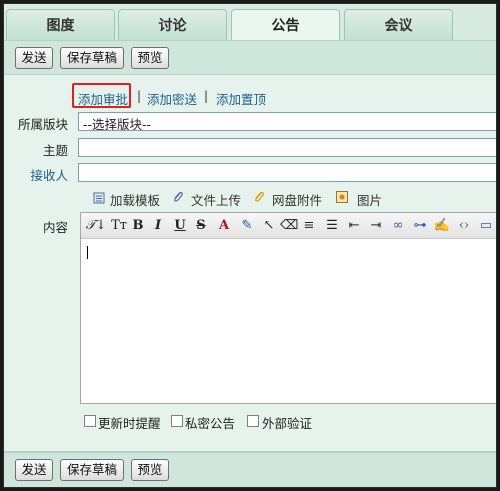 This screenshot has height=491, width=500. What do you see at coordinates (241, 98) in the screenshot?
I see `add-pin-link: 添加置顶` at bounding box center [241, 98].